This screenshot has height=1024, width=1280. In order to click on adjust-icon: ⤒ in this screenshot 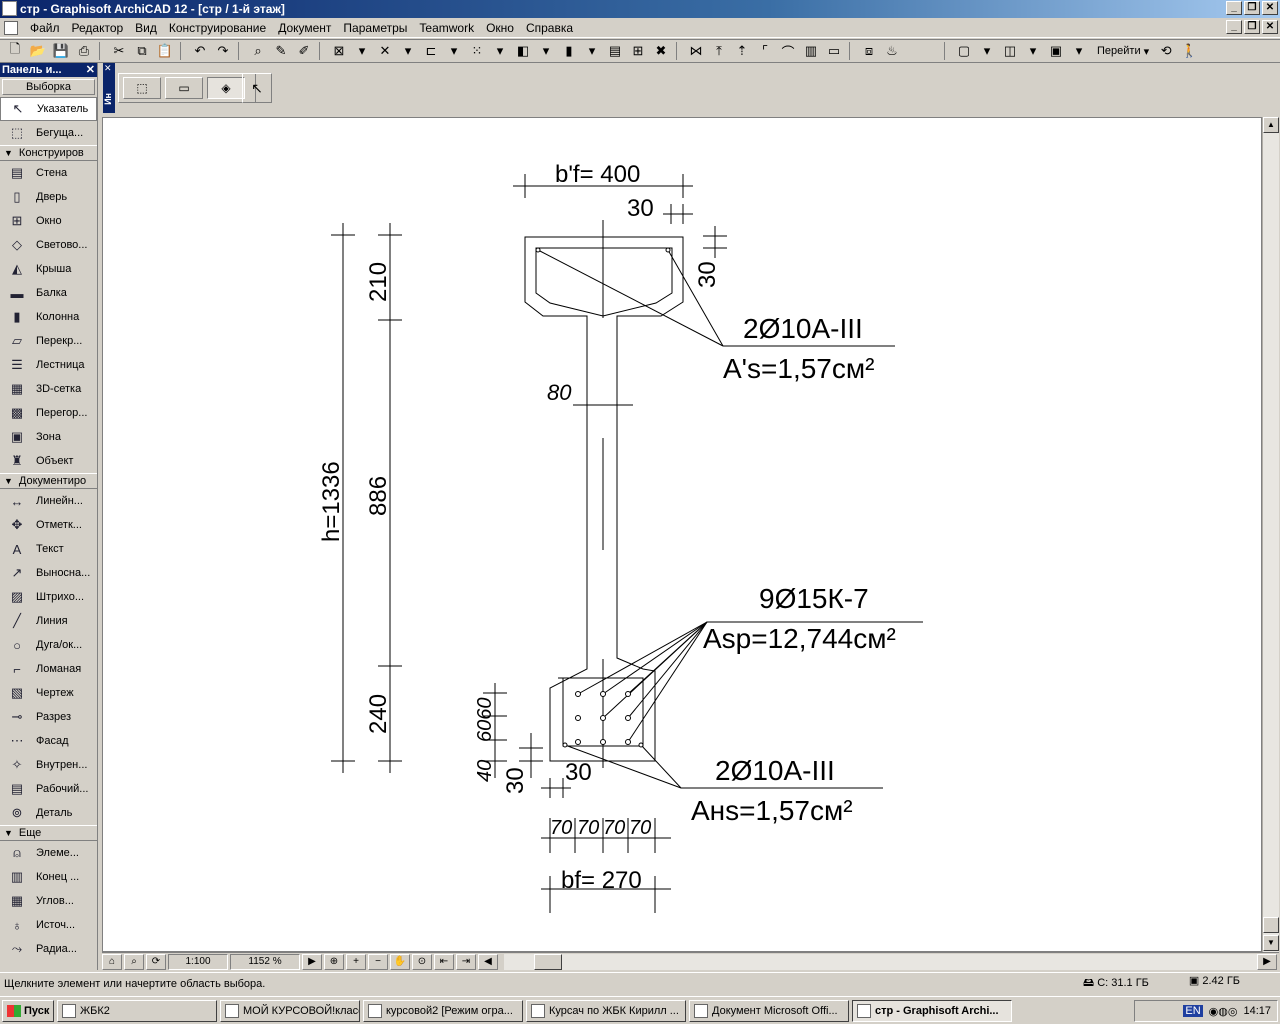, I will do `click(719, 51)`.